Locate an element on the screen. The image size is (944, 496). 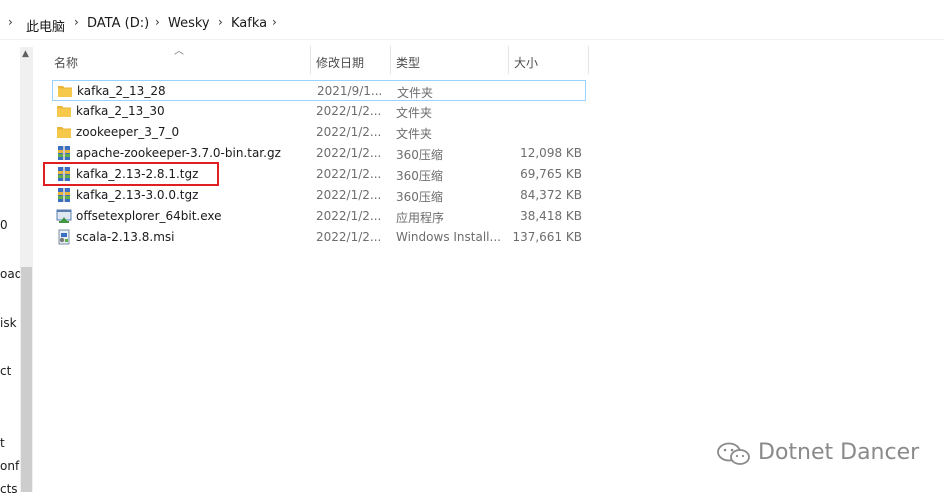
column-header-date: 修改日期 is located at coordinates (350, 62).